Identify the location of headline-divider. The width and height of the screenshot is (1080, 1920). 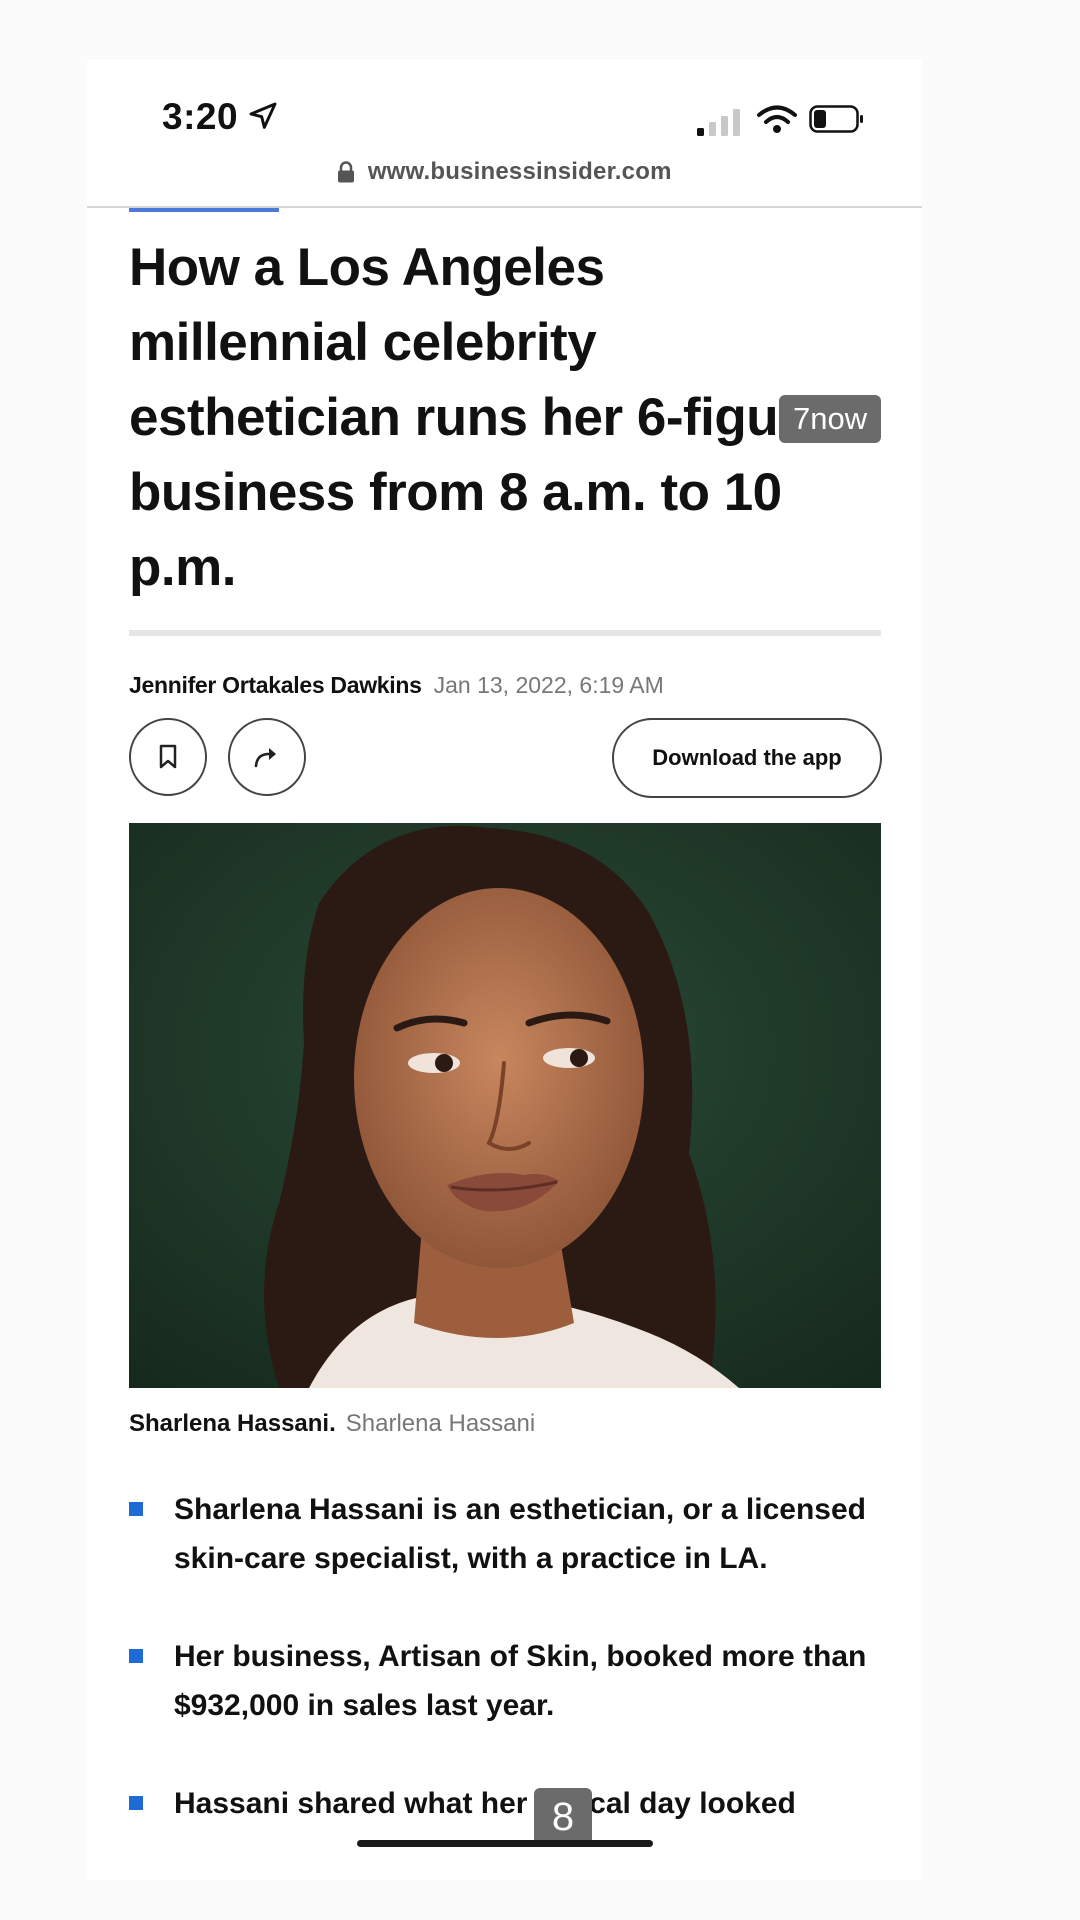
(505, 633).